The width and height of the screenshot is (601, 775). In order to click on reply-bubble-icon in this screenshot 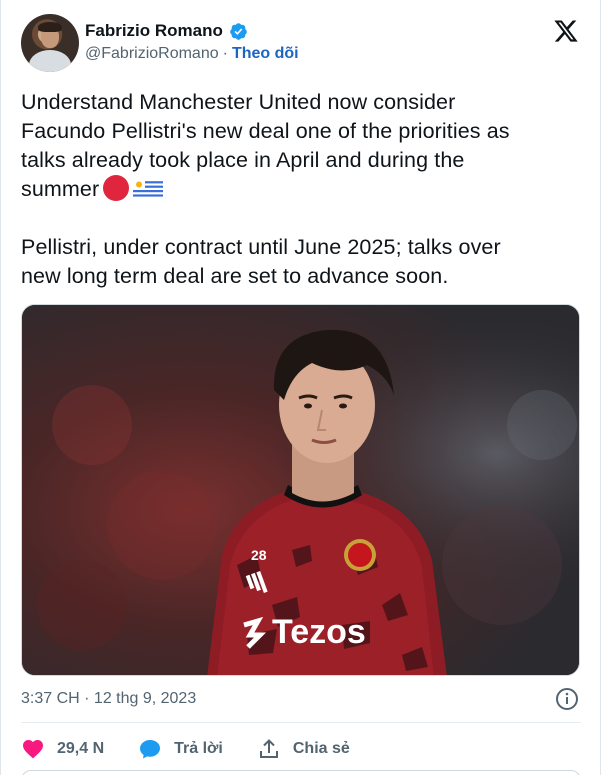, I will do `click(150, 749)`.